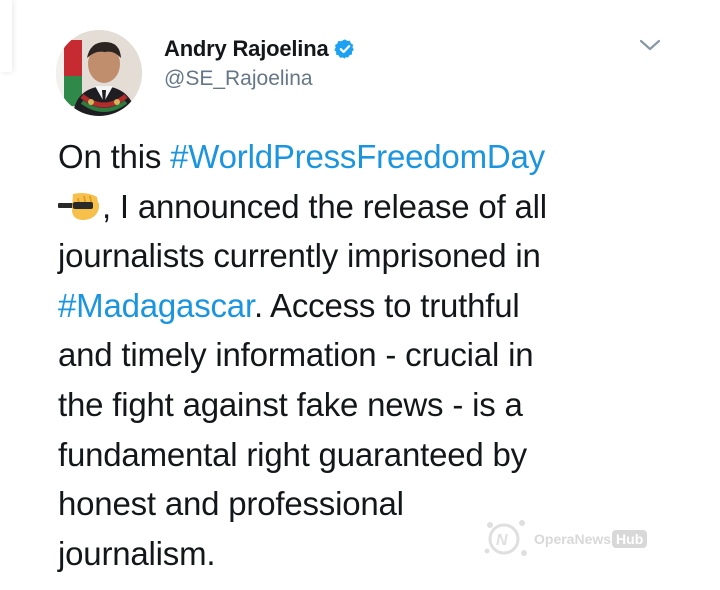  Describe the element at coordinates (137, 553) in the screenshot. I see `tweet-text-segment: journalism.` at that location.